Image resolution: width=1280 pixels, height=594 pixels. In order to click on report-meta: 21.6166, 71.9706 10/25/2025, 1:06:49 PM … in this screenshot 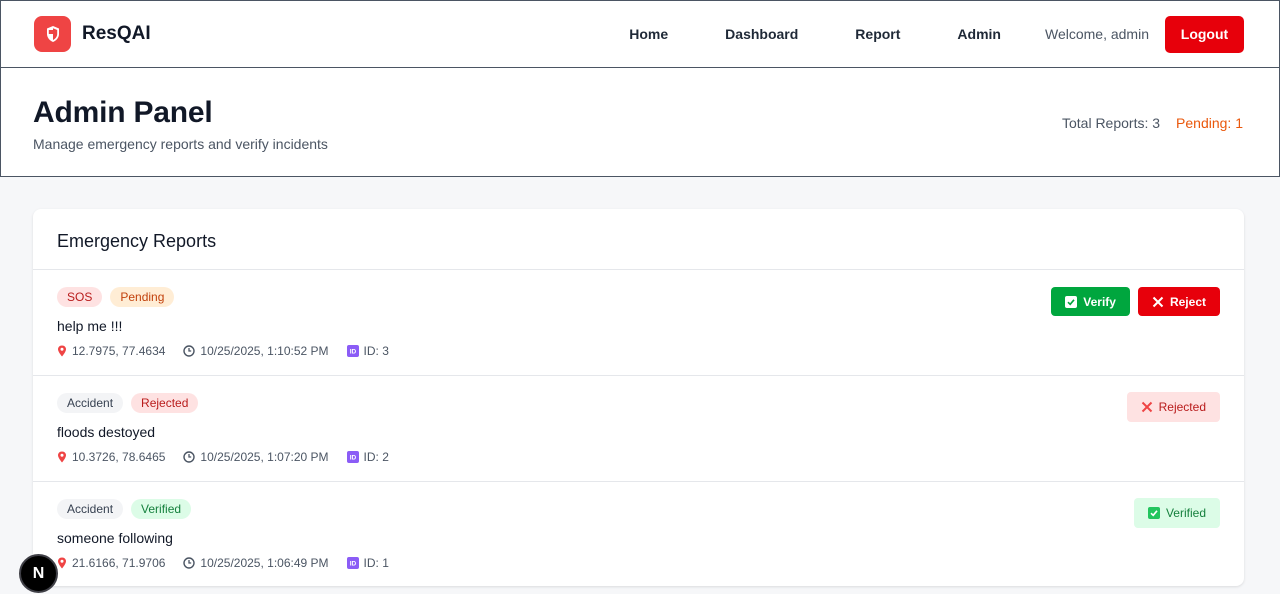, I will do `click(638, 563)`.